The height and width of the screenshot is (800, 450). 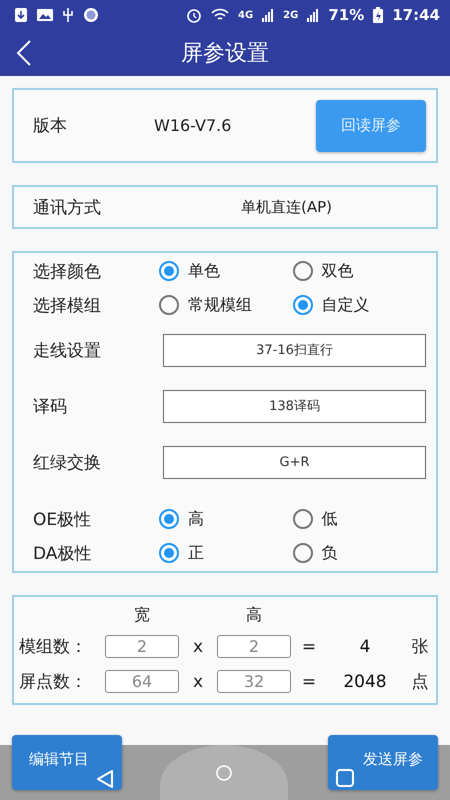 I want to click on option-label: 单色, so click(x=204, y=271).